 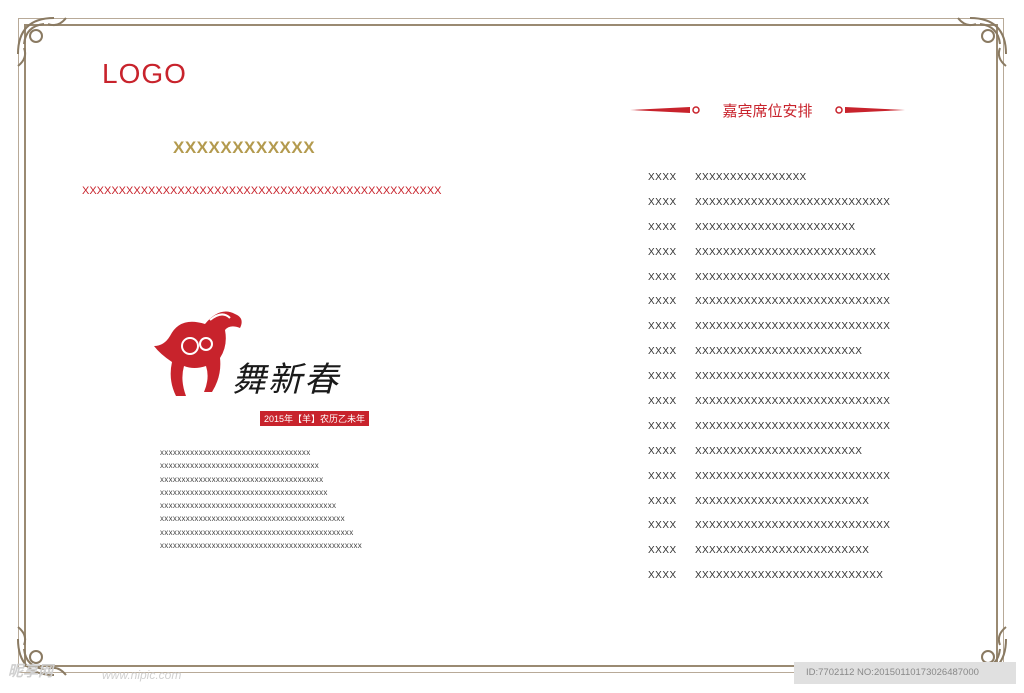 What do you see at coordinates (144, 73) in the screenshot?
I see `logo-text: LOGO` at bounding box center [144, 73].